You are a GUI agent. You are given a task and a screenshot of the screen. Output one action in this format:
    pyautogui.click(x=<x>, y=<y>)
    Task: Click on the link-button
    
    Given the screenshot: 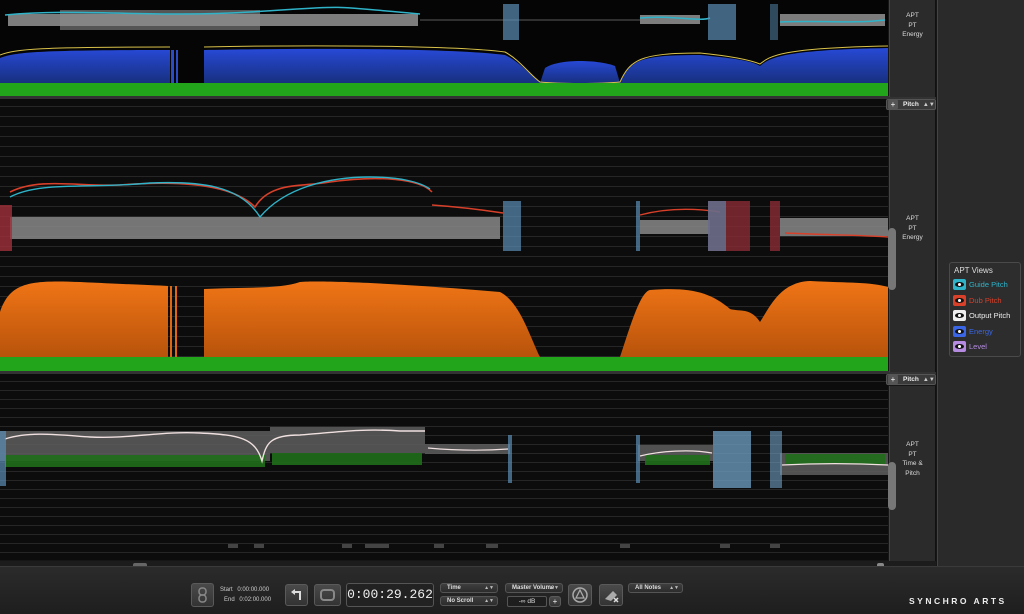 What is the action you would take?
    pyautogui.click(x=202, y=595)
    